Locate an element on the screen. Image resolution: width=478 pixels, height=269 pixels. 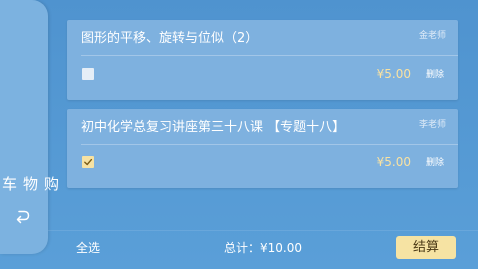
cart-total: 总计：¥10.00 is located at coordinates (263, 248).